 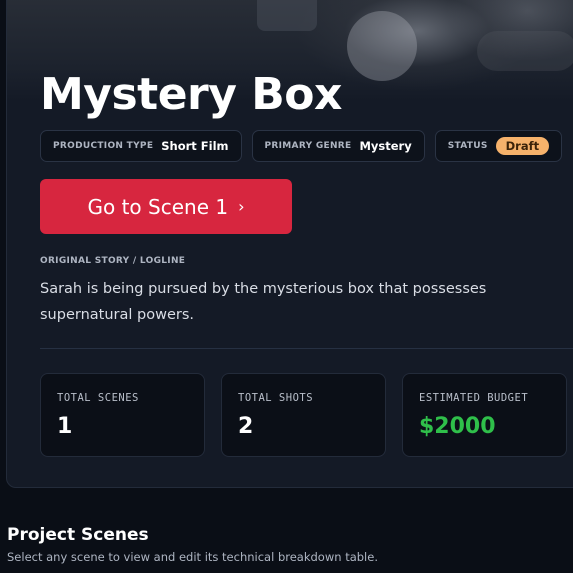 What do you see at coordinates (78, 535) in the screenshot?
I see `project-scenes-title: Project Scenes` at bounding box center [78, 535].